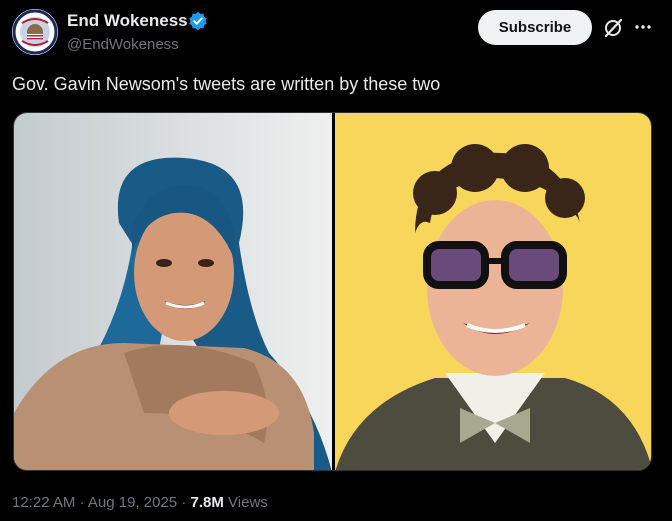 Image resolution: width=672 pixels, height=521 pixels. What do you see at coordinates (198, 21) in the screenshot?
I see `verified-badge-icon` at bounding box center [198, 21].